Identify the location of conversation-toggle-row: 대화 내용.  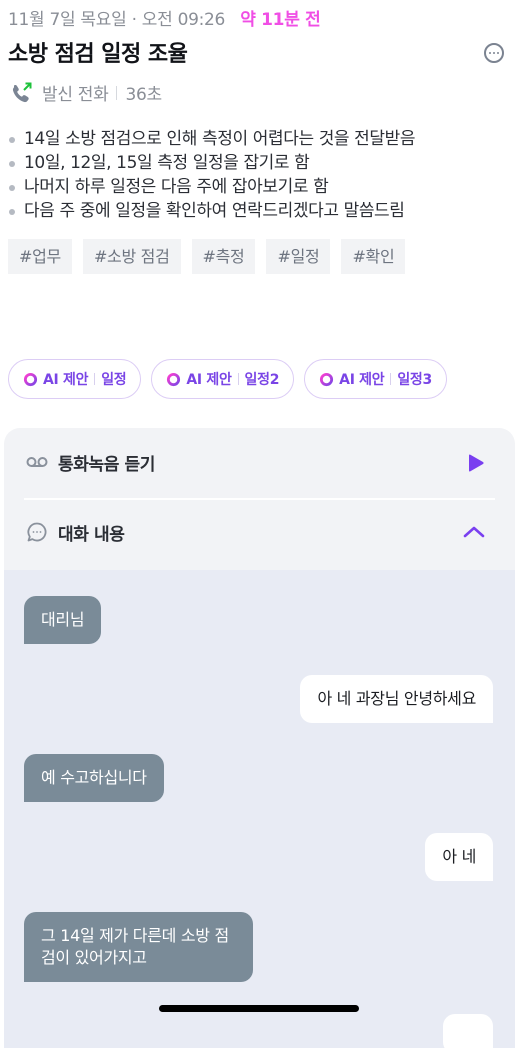
(259, 532).